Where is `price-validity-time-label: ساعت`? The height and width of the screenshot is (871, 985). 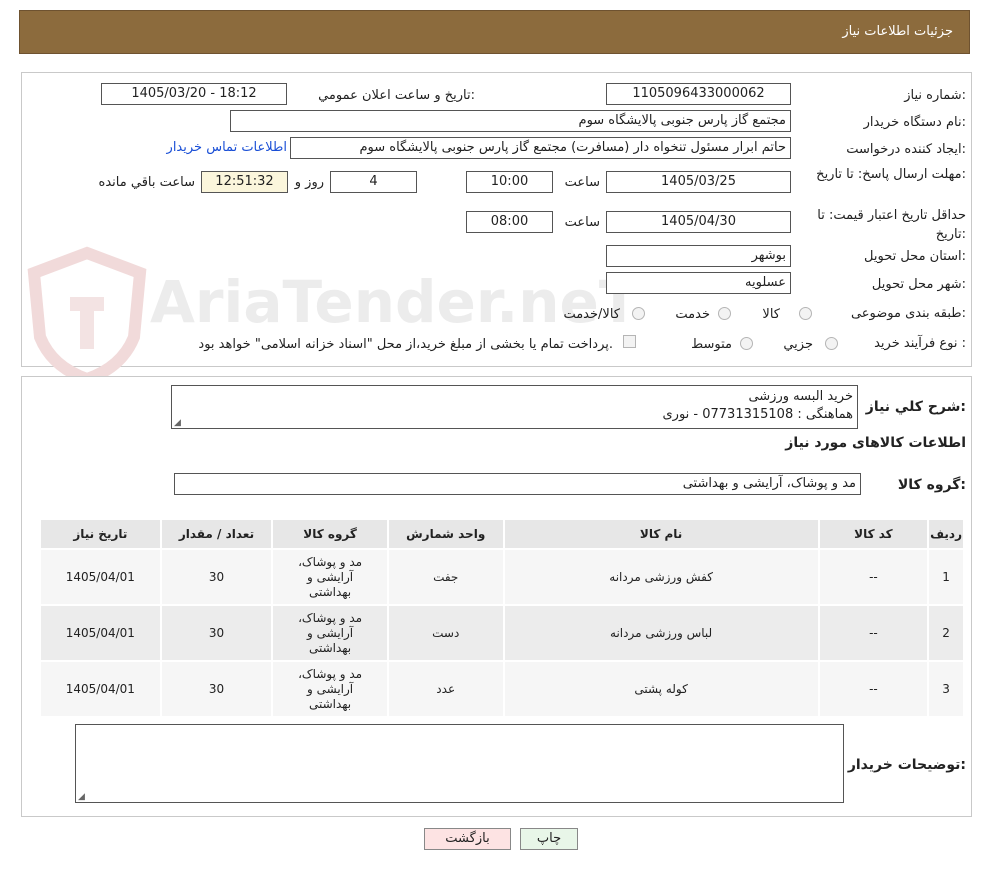 price-validity-time-label: ساعت is located at coordinates (582, 222).